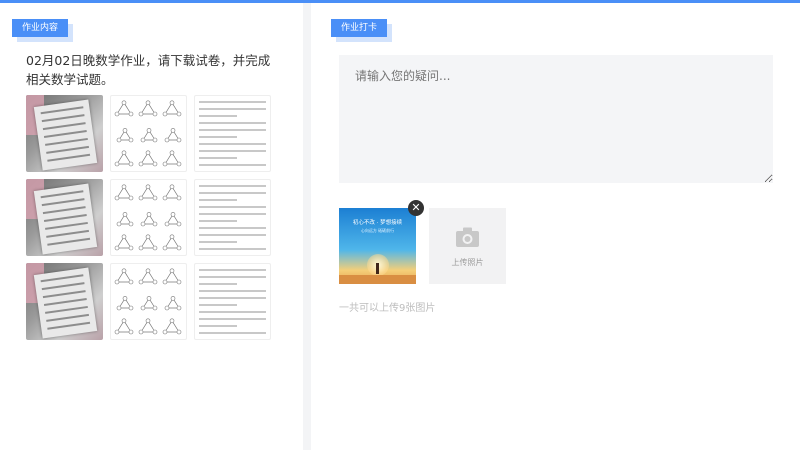 The height and width of the screenshot is (450, 800). Describe the element at coordinates (40, 28) in the screenshot. I see `homework-content-tag: 作业内容` at that location.